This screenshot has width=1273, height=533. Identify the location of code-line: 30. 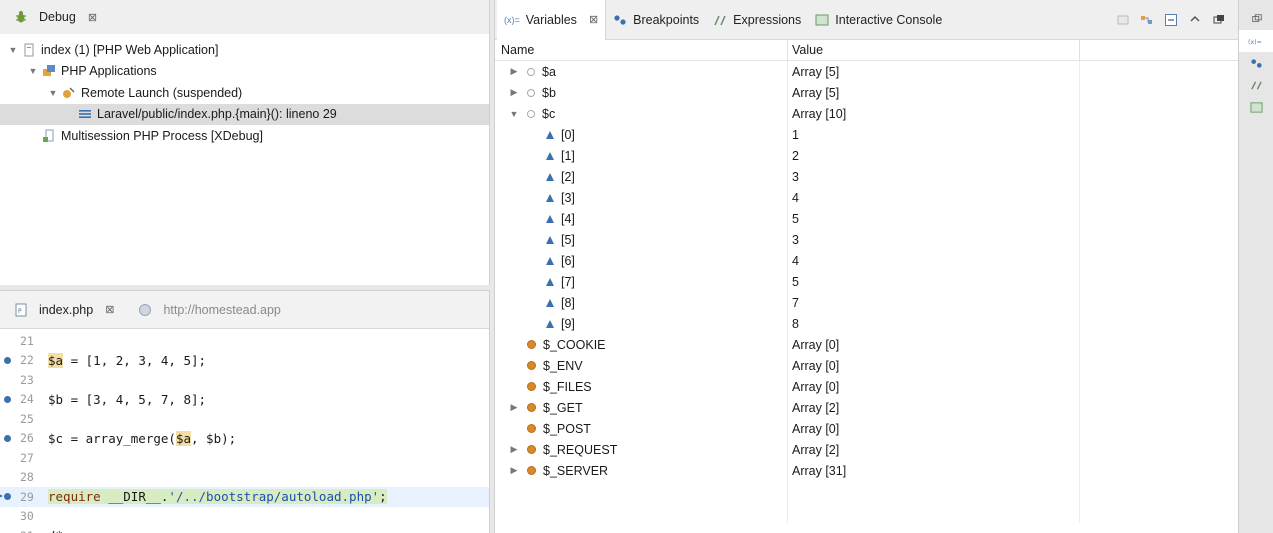
(244, 517).